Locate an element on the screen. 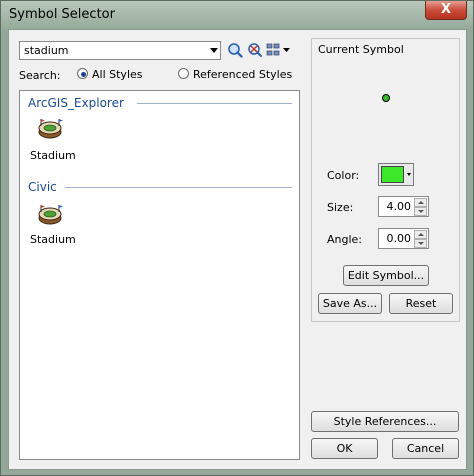  size-stepper is located at coordinates (403, 206).